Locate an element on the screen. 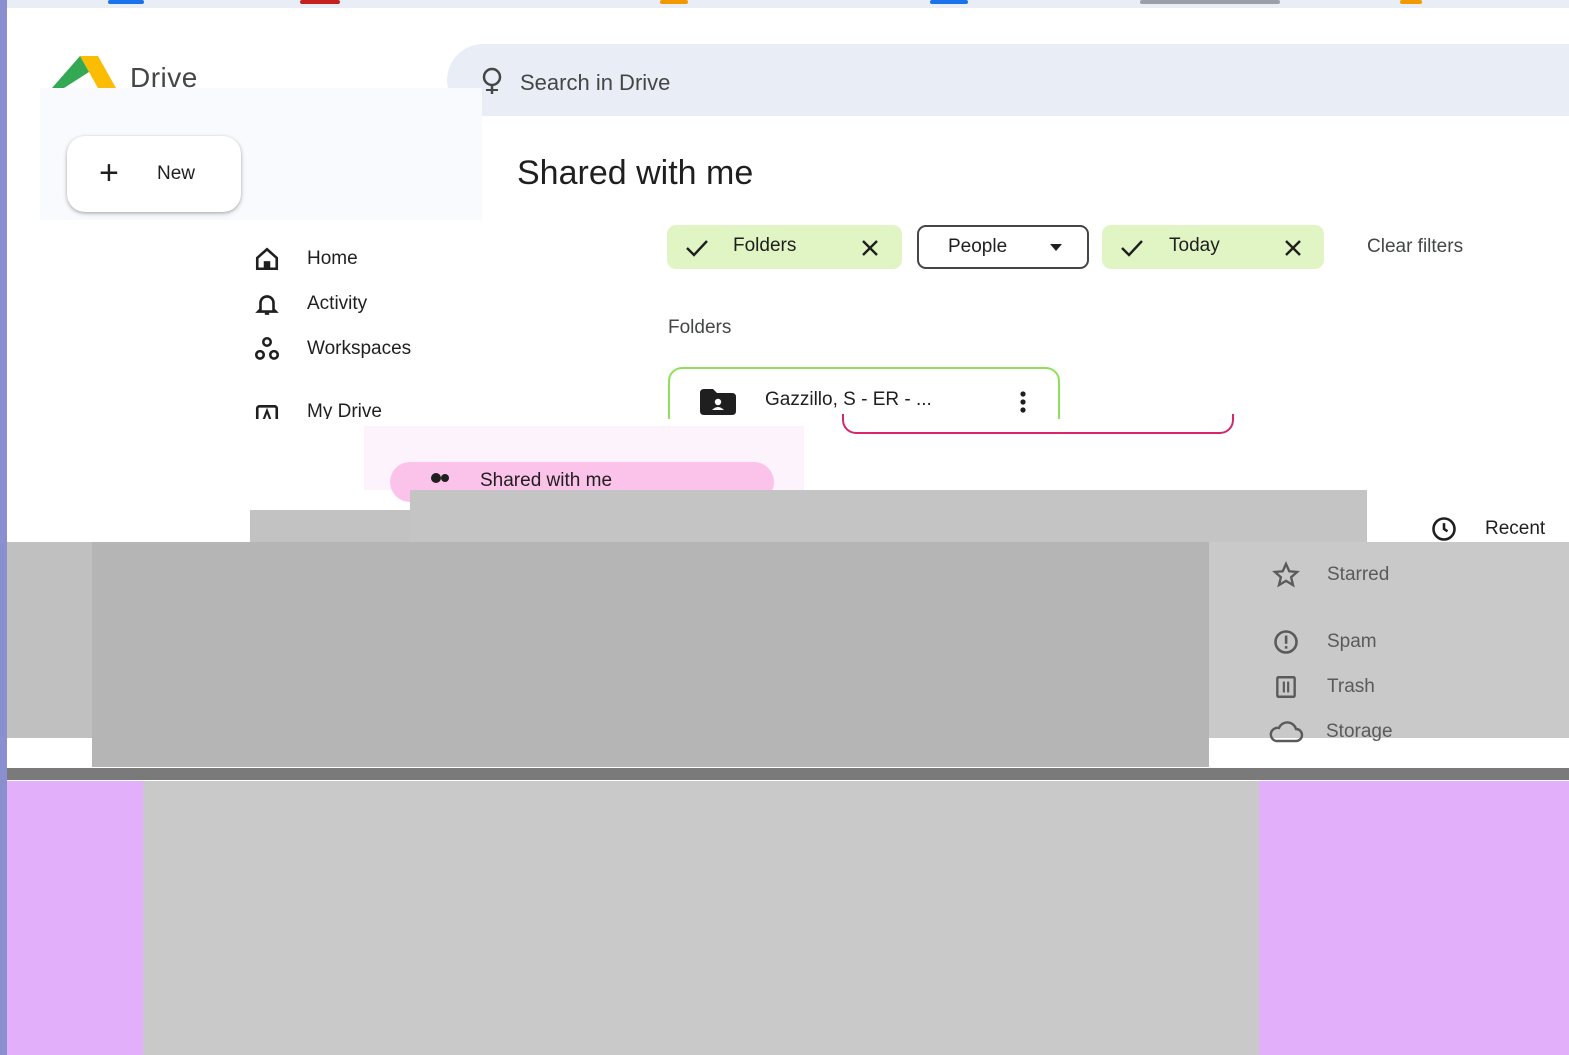 This screenshot has height=1055, width=1569. clock-icon is located at coordinates (1444, 529).